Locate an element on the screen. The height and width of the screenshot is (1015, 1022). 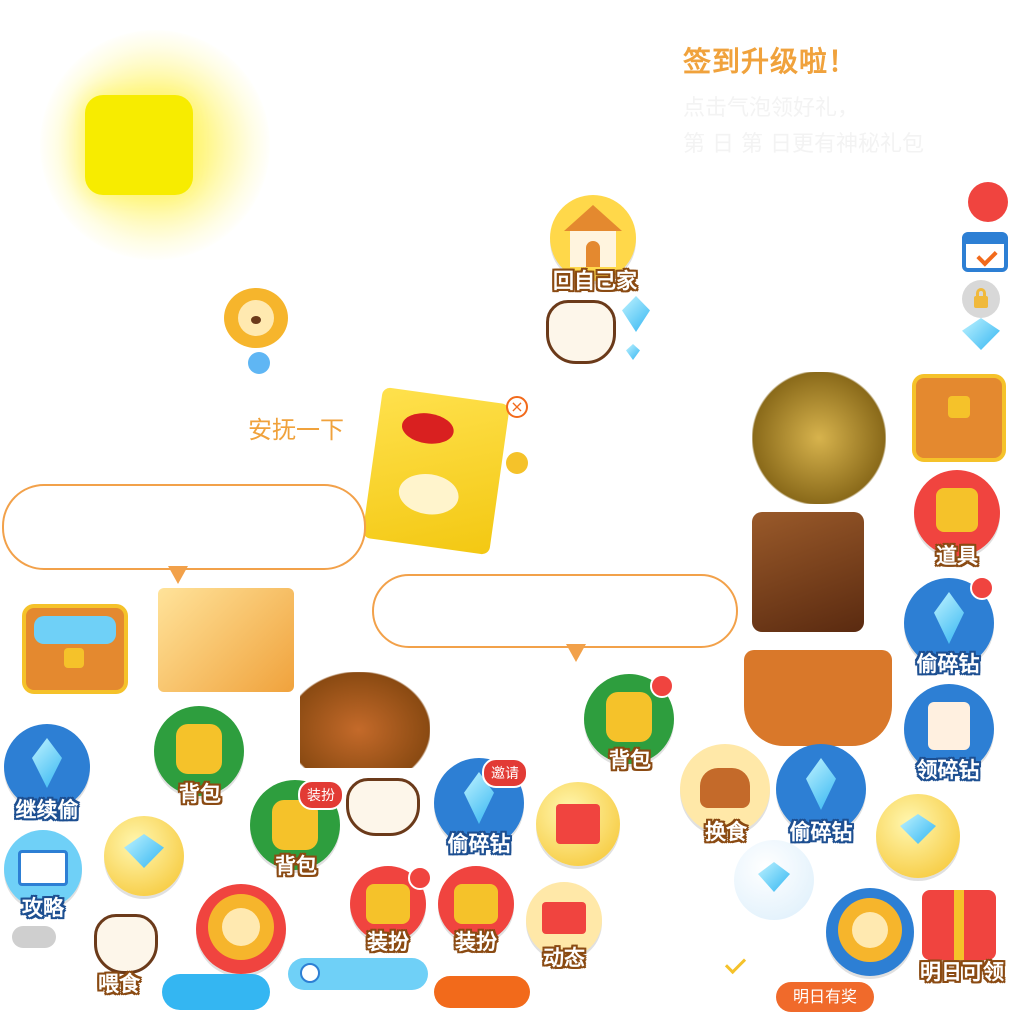
lock-icon is located at coordinates (981, 299).